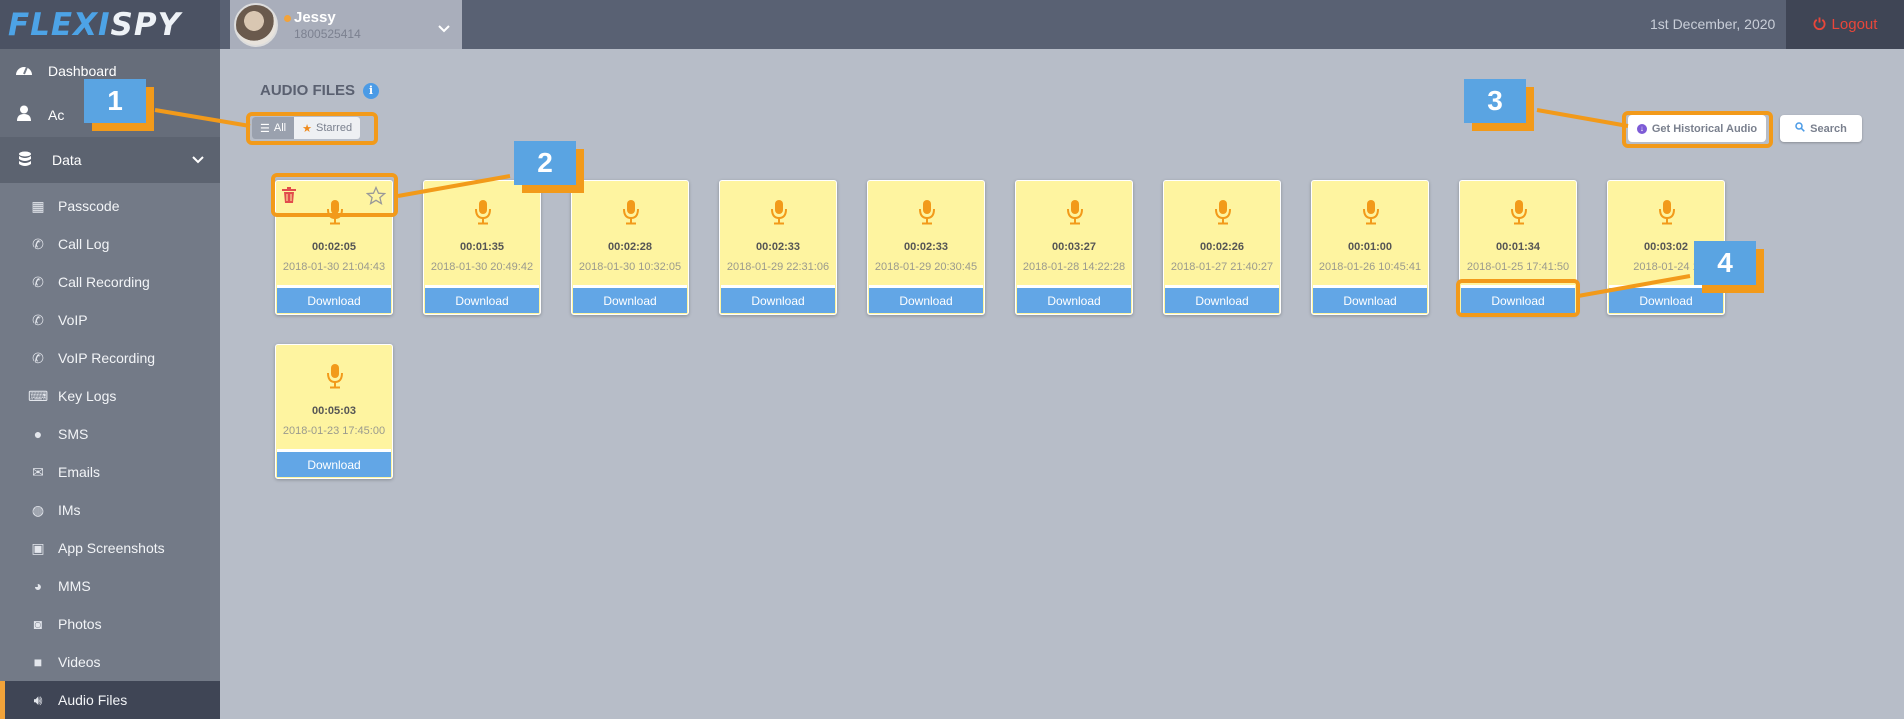 The image size is (1904, 719). I want to click on audio-file-card: 00:01:35 2018-01-30 20:49:42 Download, so click(482, 247).